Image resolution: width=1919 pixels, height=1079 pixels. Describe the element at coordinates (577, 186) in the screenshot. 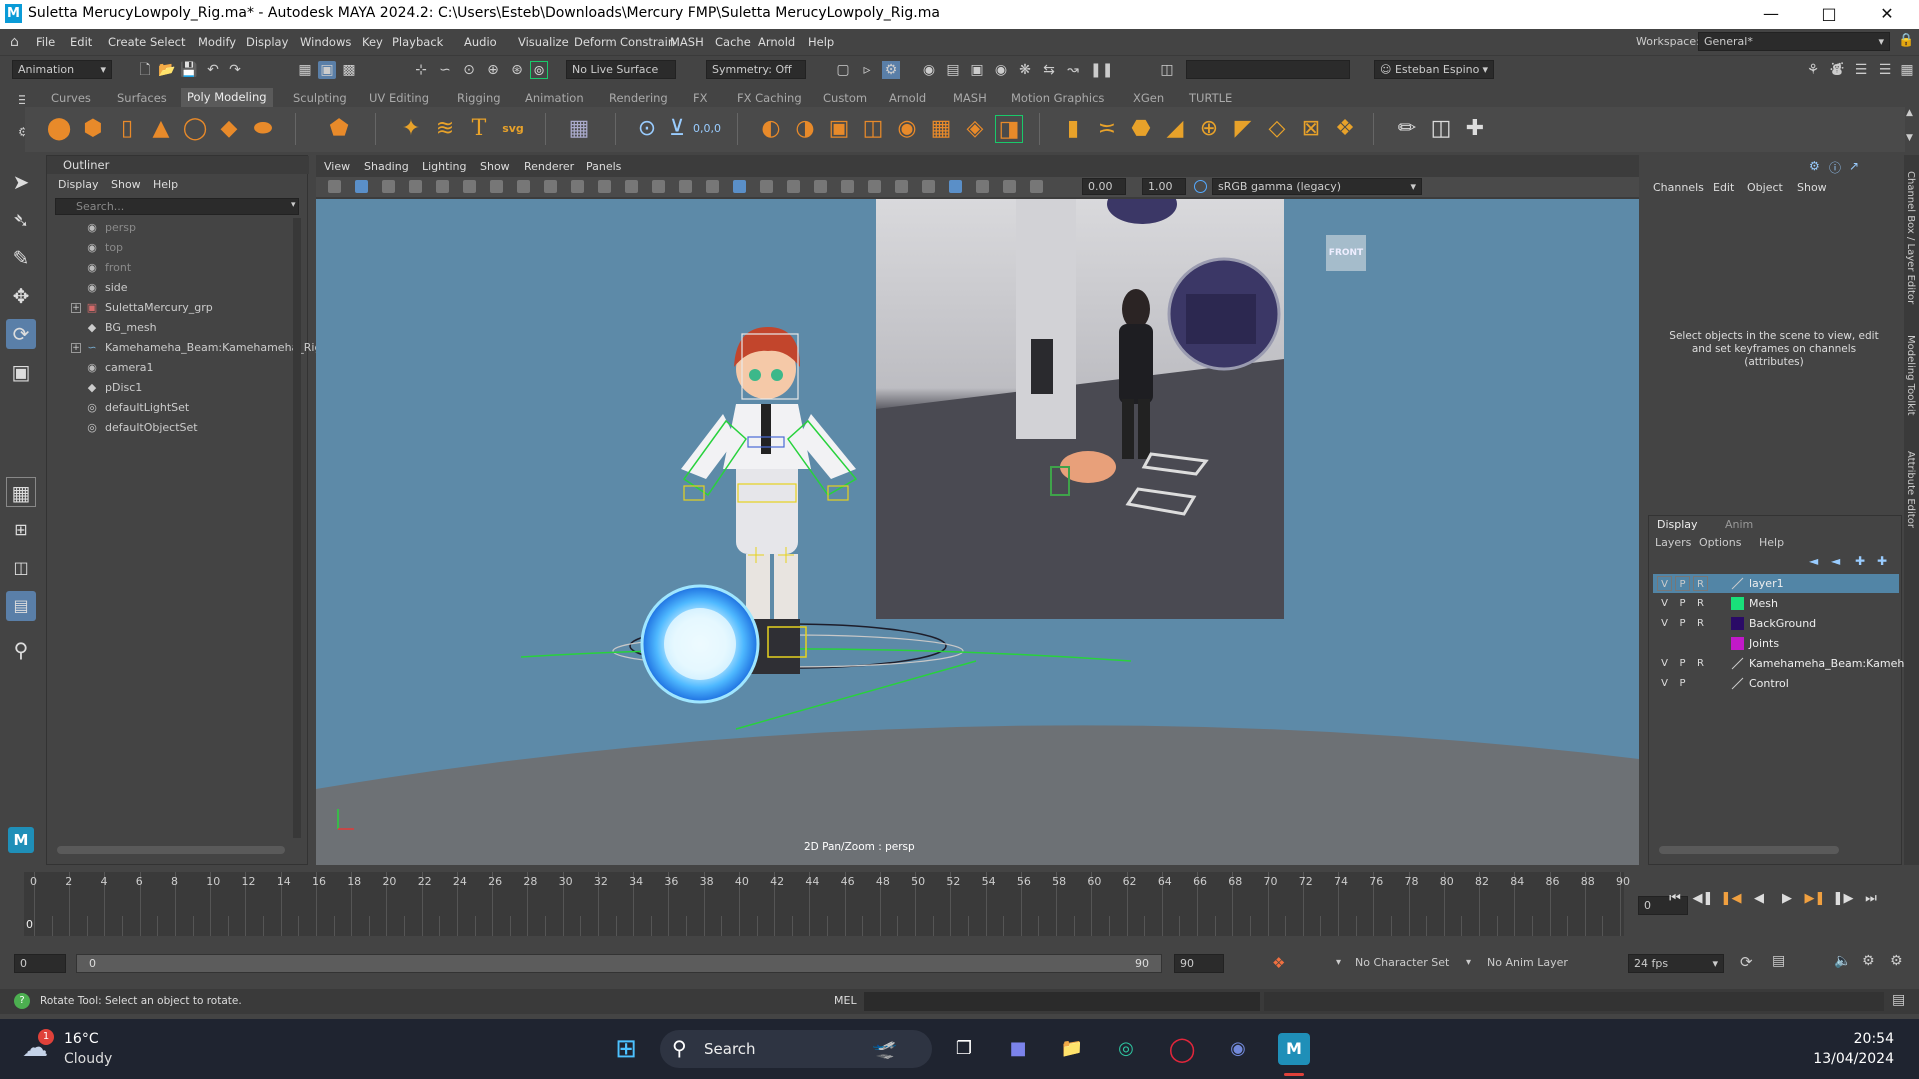

I see `gate-mask-icon` at that location.